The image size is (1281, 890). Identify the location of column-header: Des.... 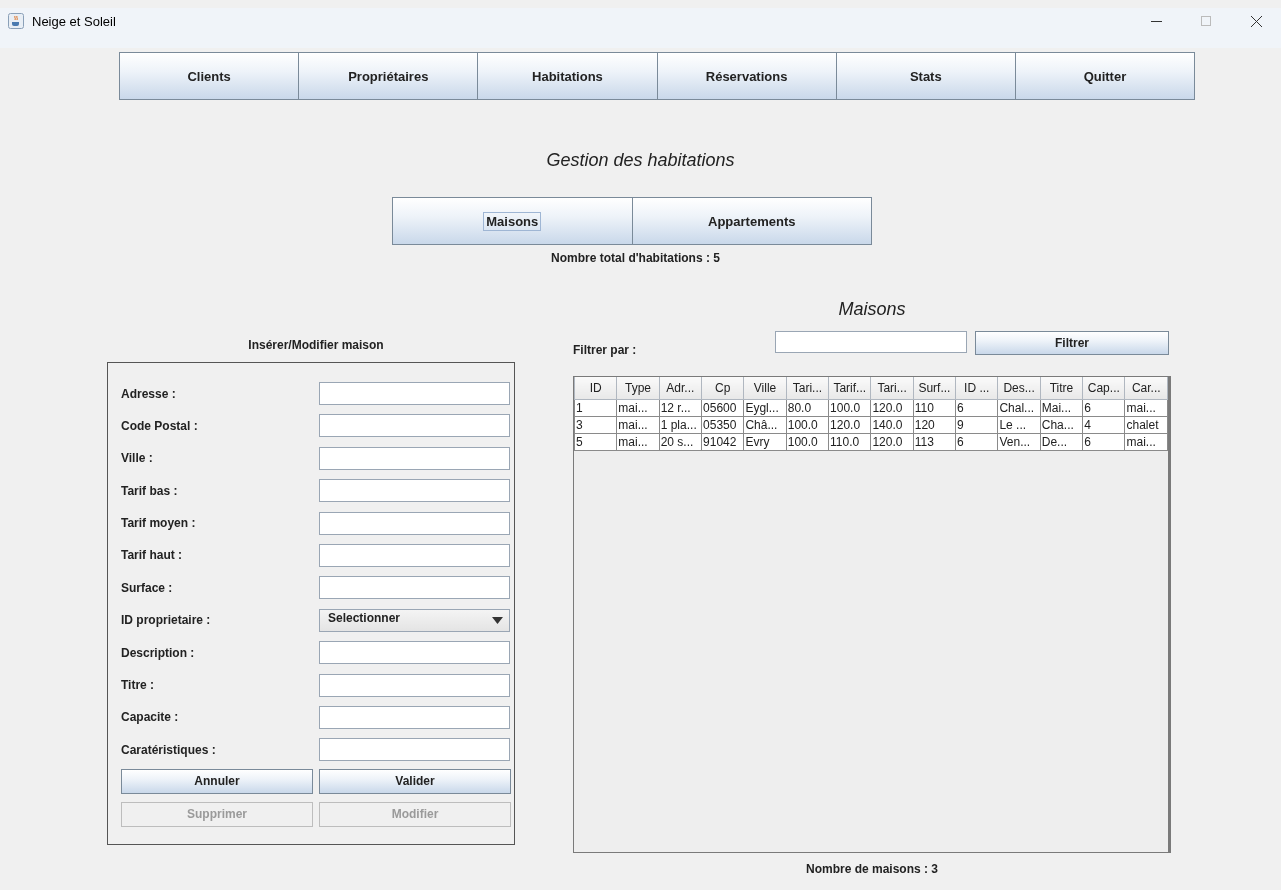
(1019, 388).